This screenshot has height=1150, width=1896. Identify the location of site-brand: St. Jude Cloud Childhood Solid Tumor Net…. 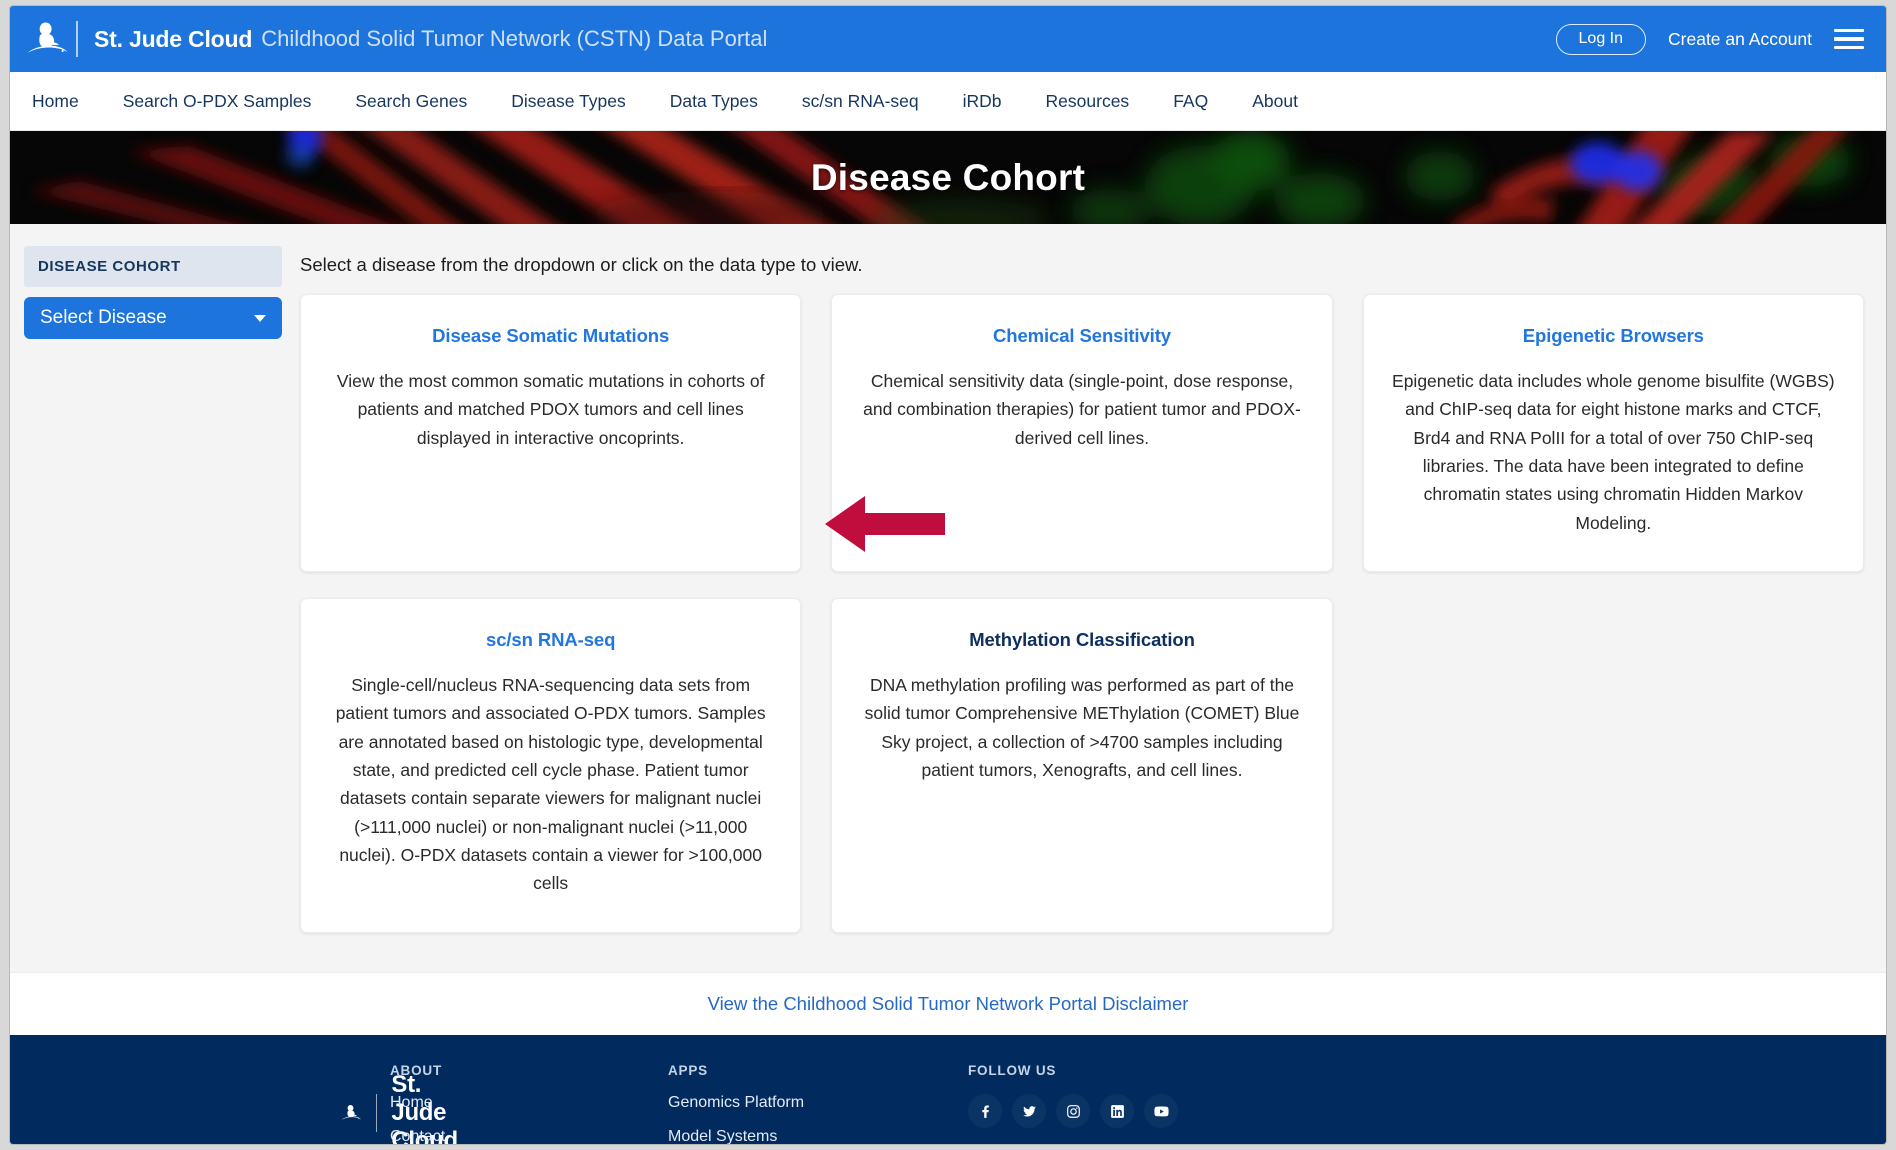
(395, 39).